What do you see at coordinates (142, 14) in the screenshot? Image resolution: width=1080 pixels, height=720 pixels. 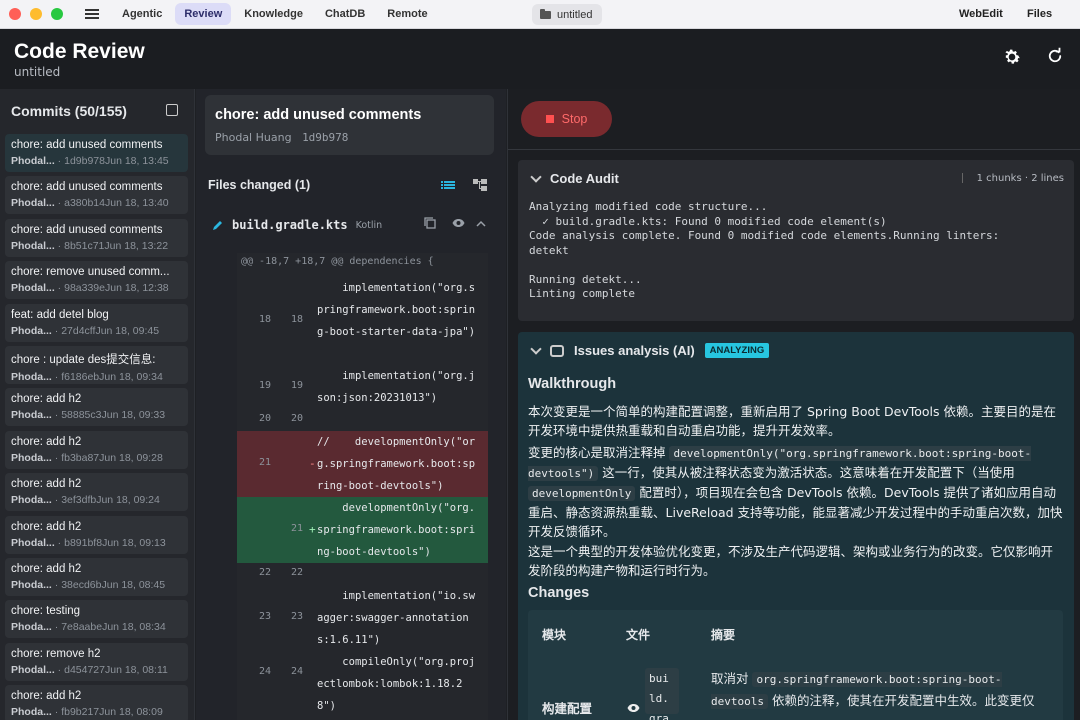 I see `tab-agentic: Agentic` at bounding box center [142, 14].